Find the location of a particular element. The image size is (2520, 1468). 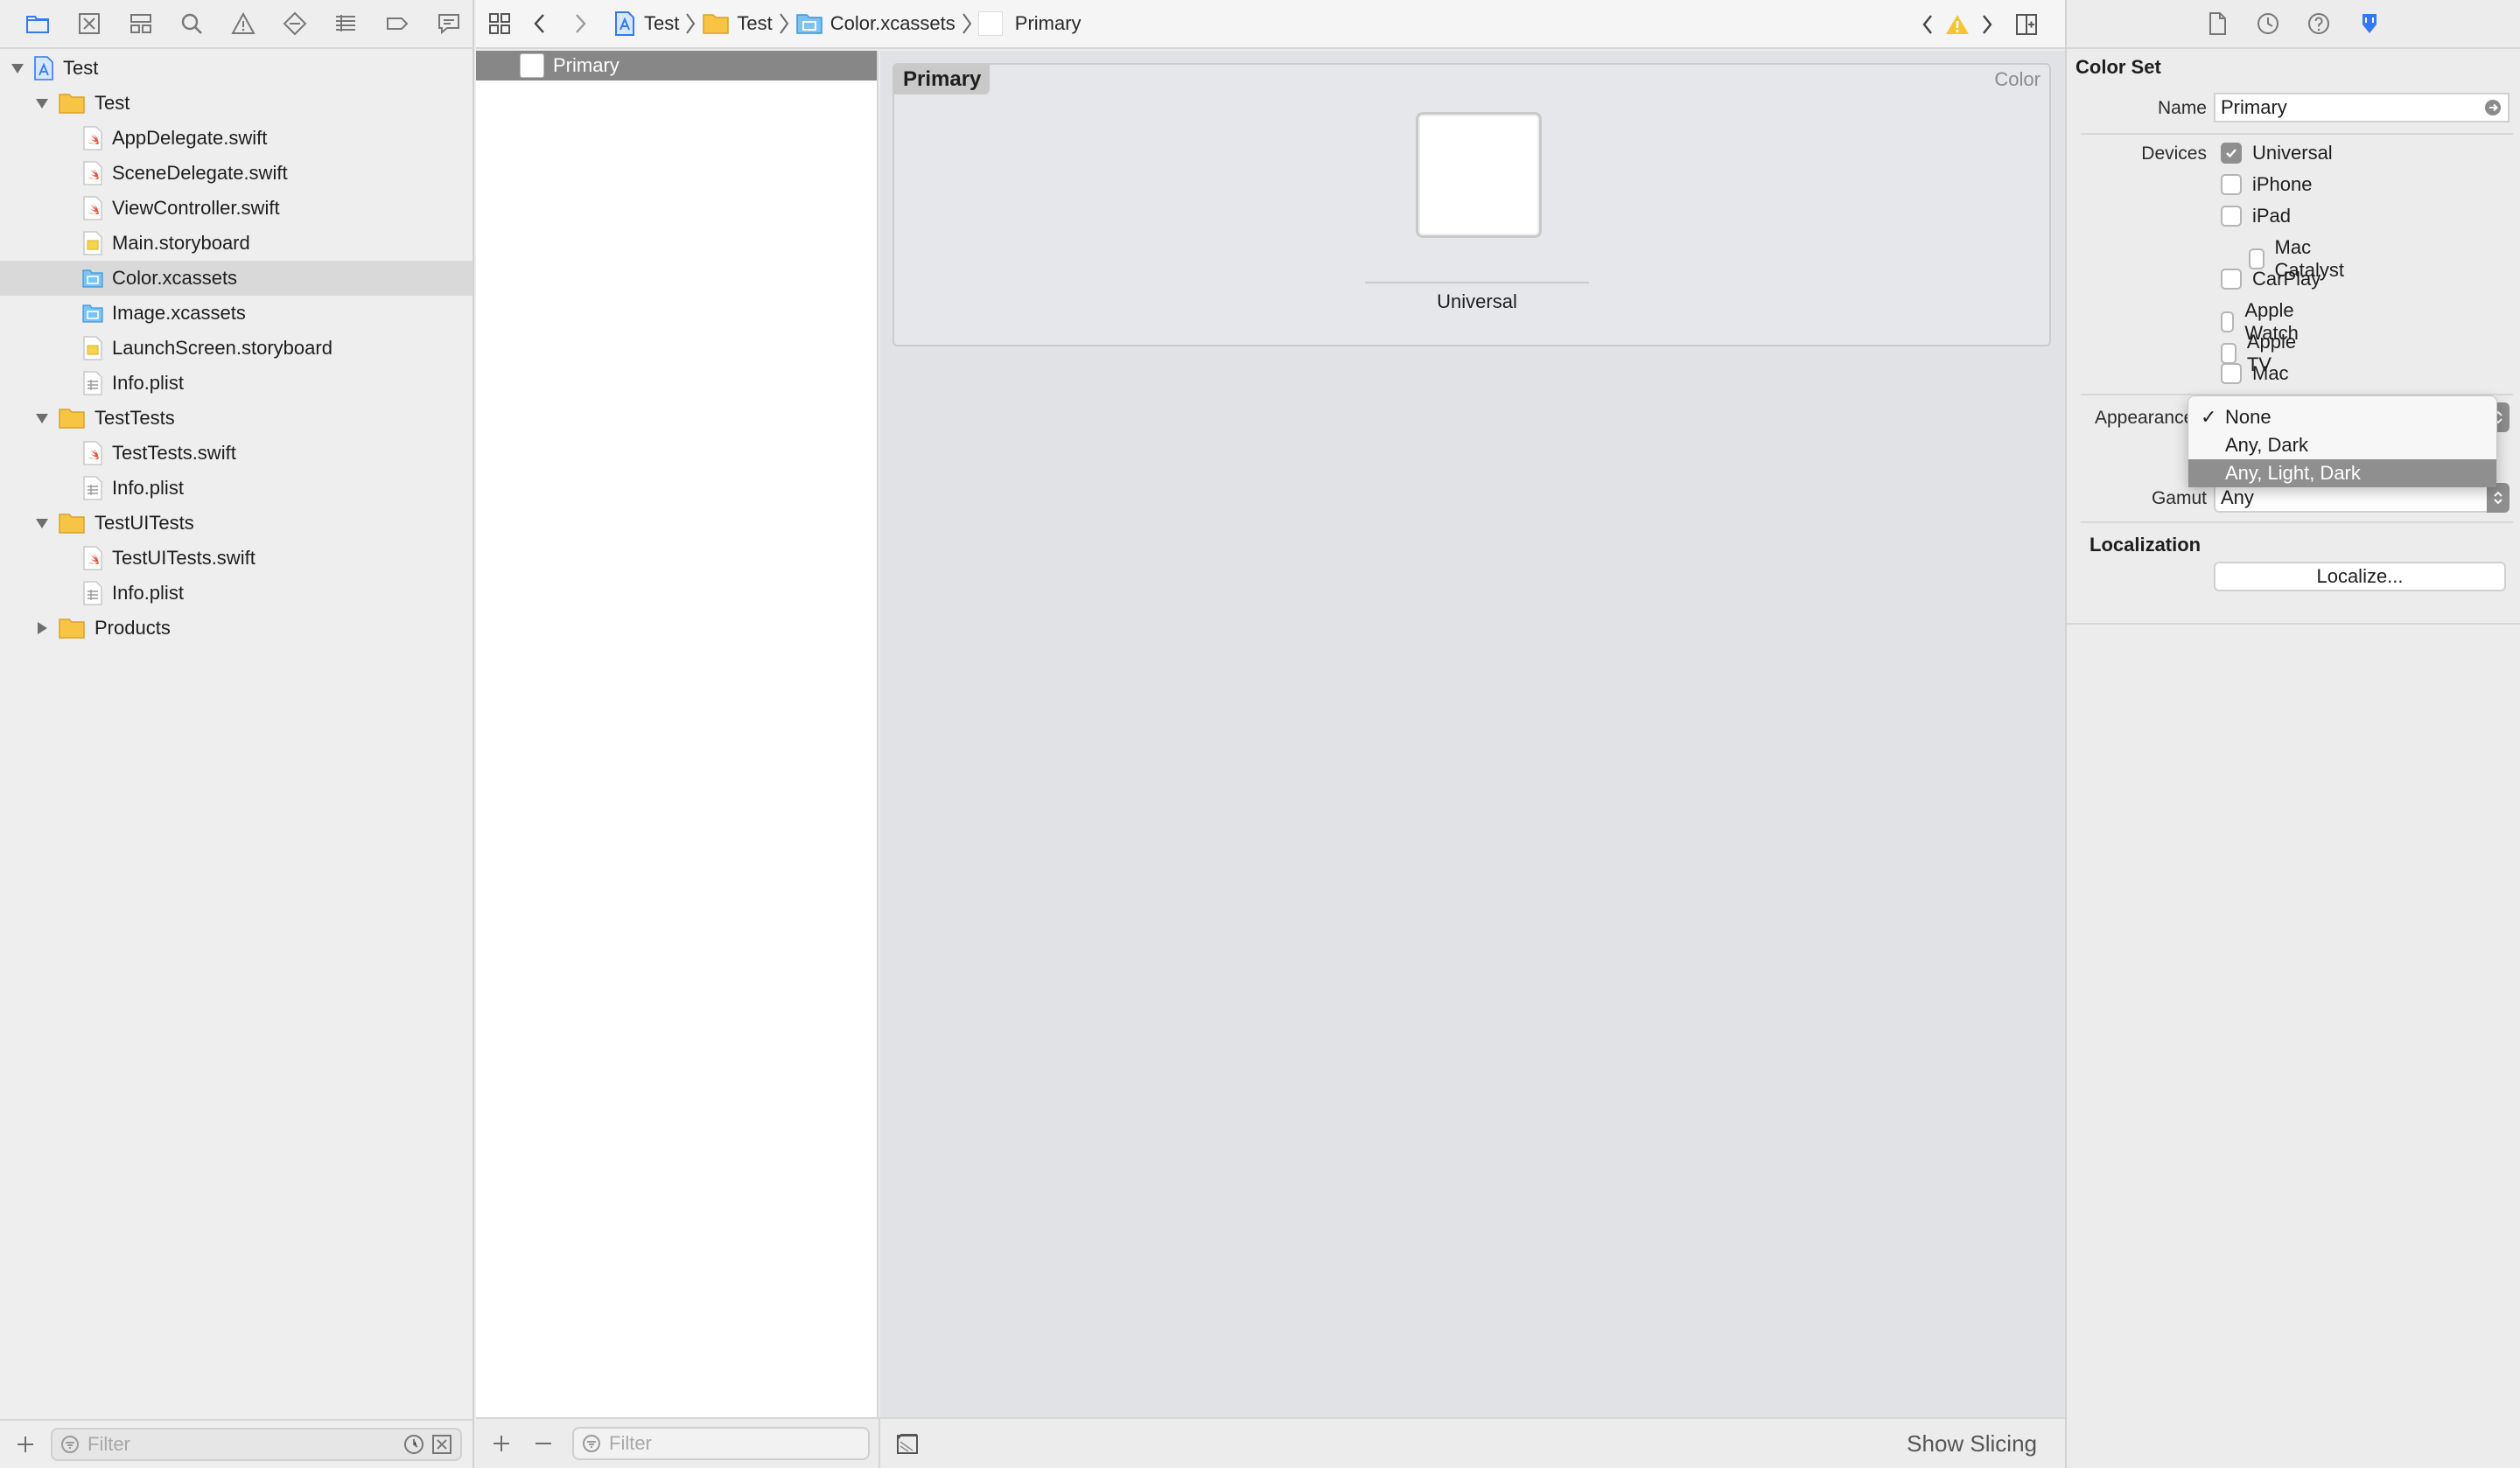

source-control-tab is located at coordinates (90, 24).